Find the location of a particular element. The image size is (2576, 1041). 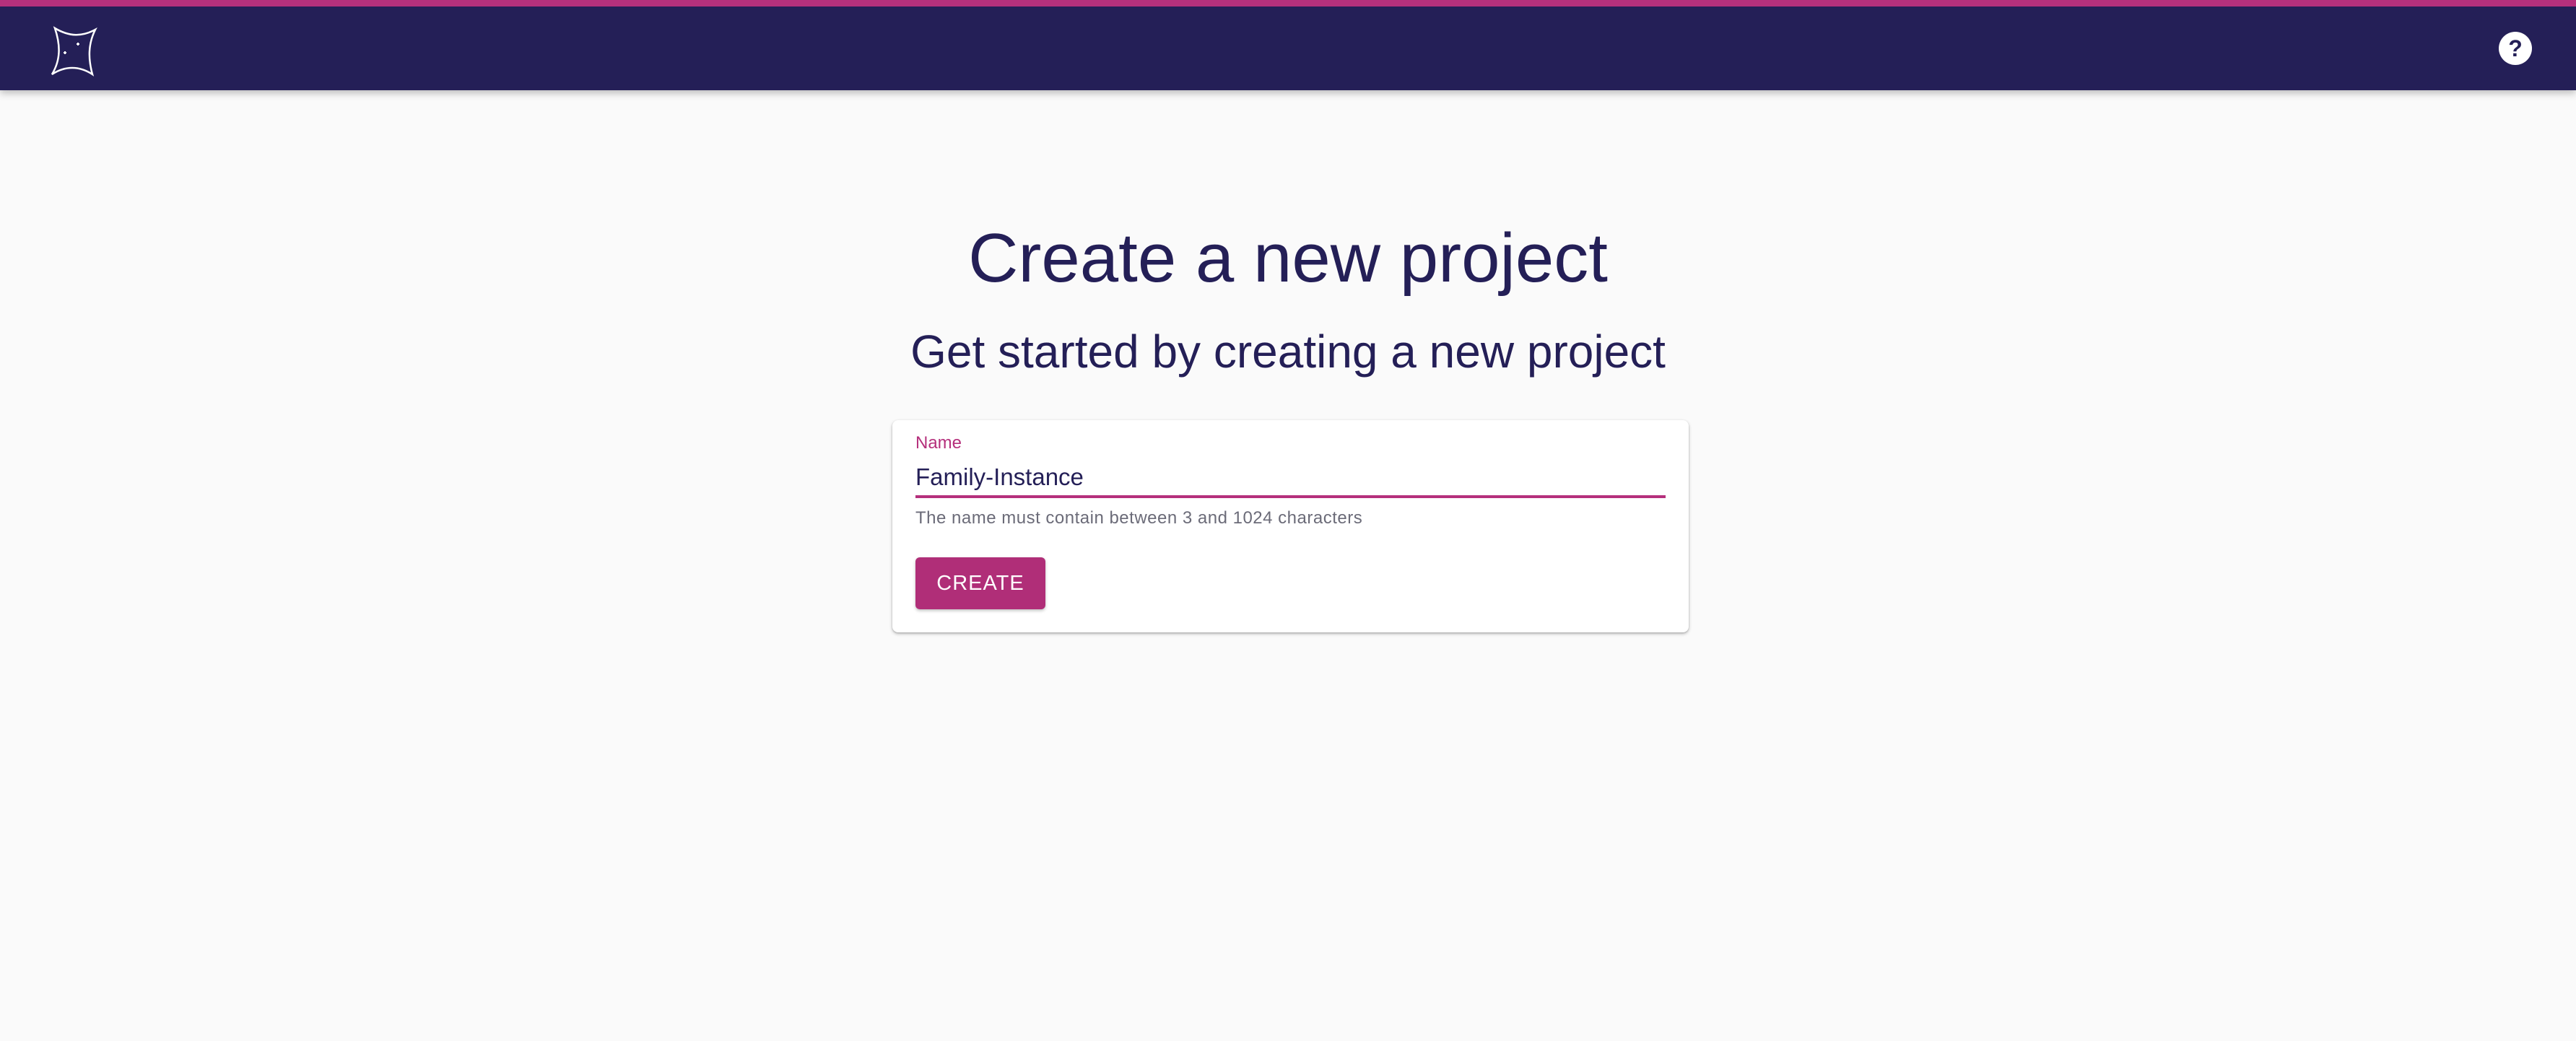

name-input is located at coordinates (1290, 478).